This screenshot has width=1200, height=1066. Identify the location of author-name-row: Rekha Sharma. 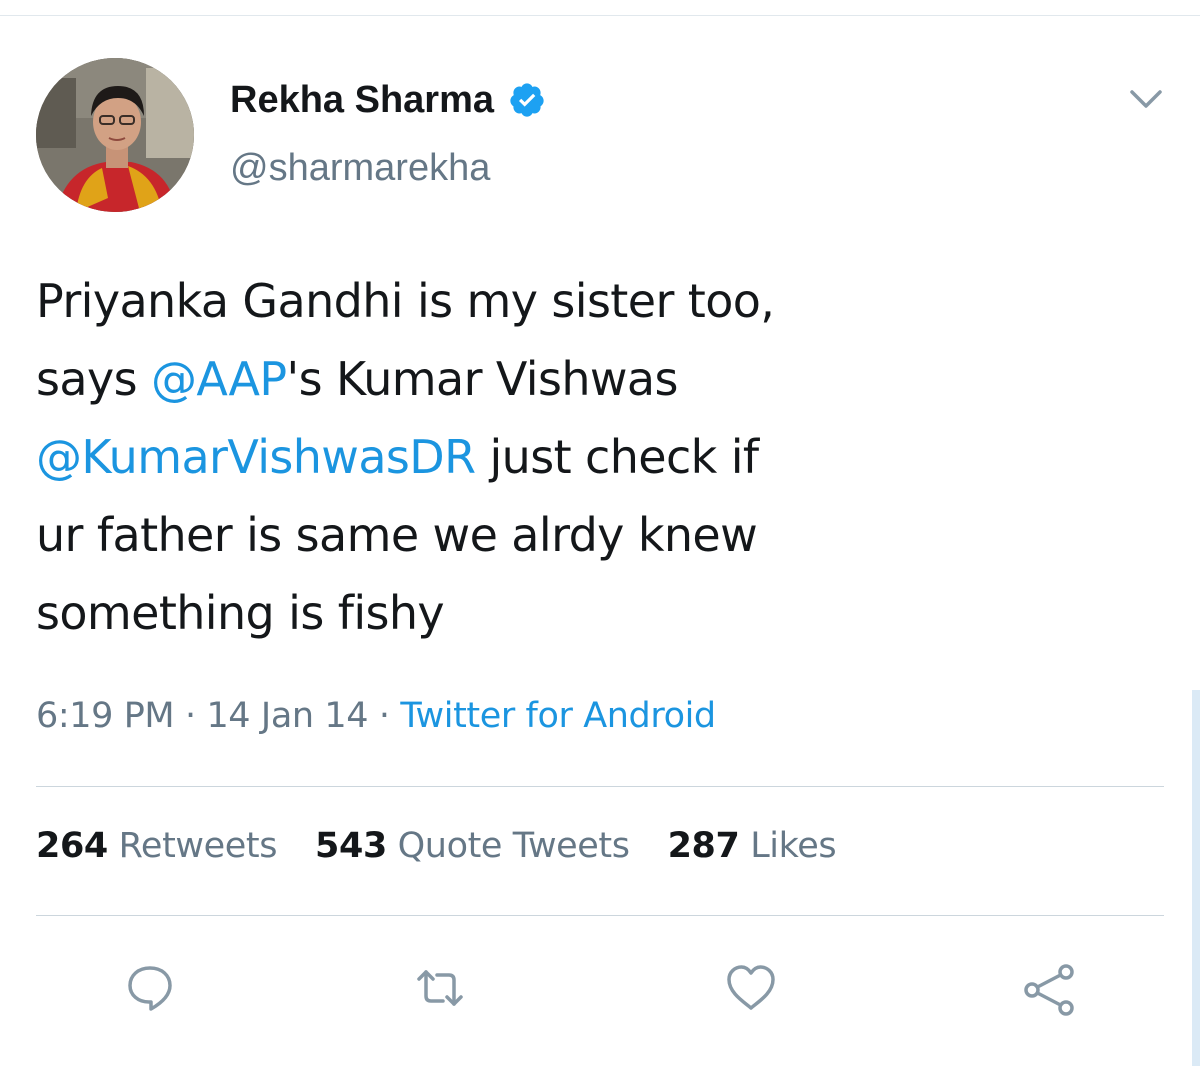
(388, 100).